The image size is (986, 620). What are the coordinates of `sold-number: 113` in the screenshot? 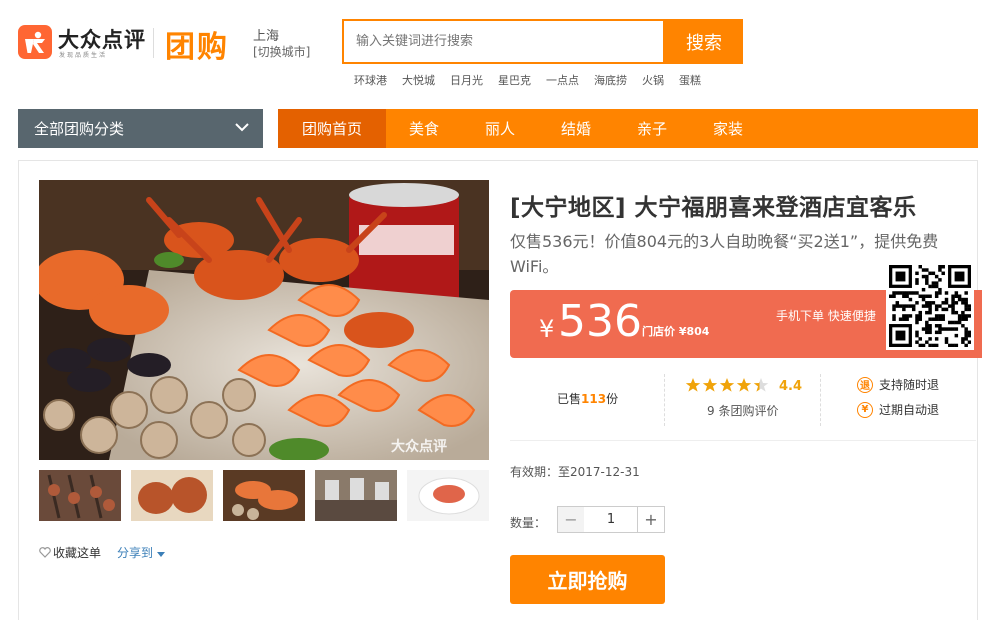 It's located at (594, 399).